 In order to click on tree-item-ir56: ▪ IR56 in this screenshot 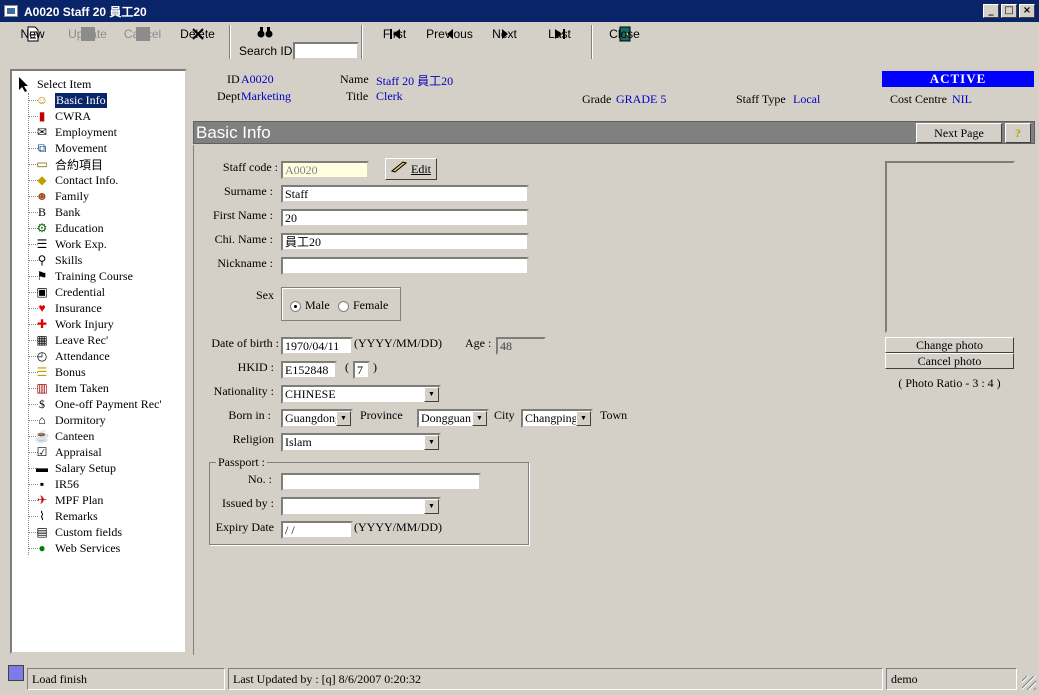, I will do `click(56, 484)`.